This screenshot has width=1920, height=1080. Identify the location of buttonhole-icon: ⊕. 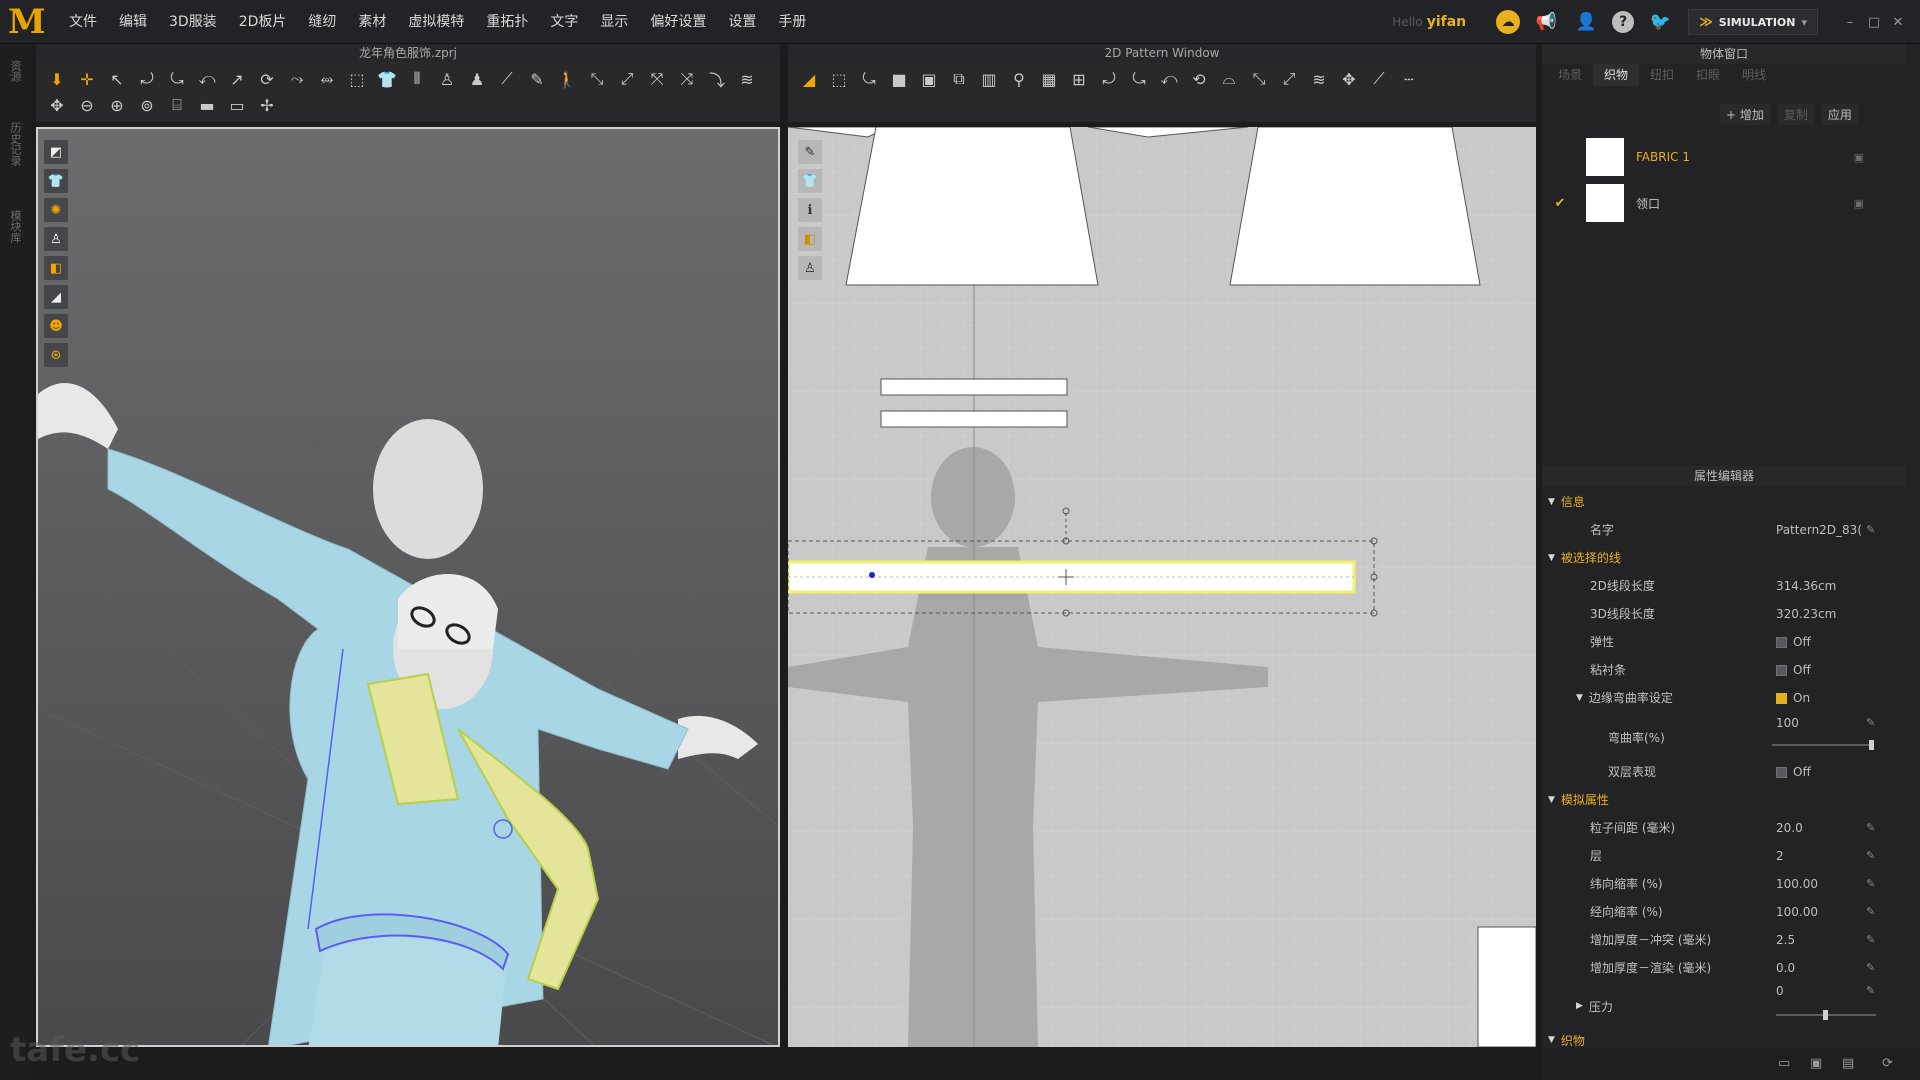
(117, 105).